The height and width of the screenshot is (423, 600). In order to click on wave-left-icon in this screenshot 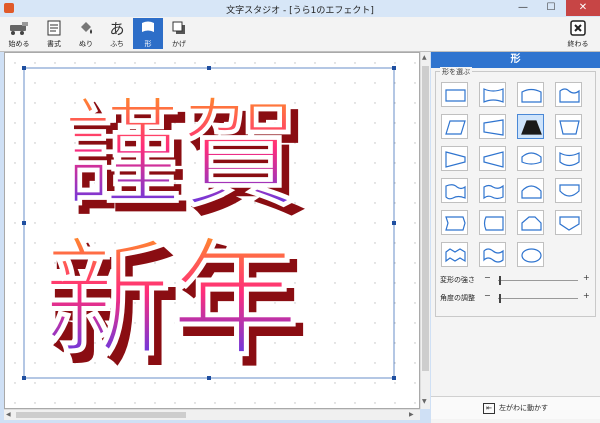, I will do `click(455, 192)`.